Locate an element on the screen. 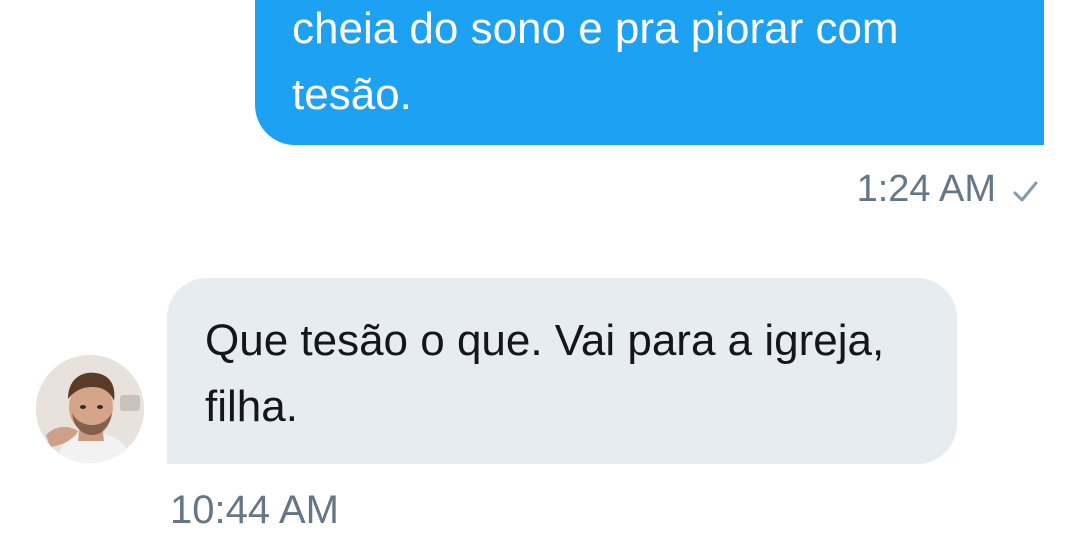 This screenshot has height=534, width=1080. check-icon is located at coordinates (1025, 189).